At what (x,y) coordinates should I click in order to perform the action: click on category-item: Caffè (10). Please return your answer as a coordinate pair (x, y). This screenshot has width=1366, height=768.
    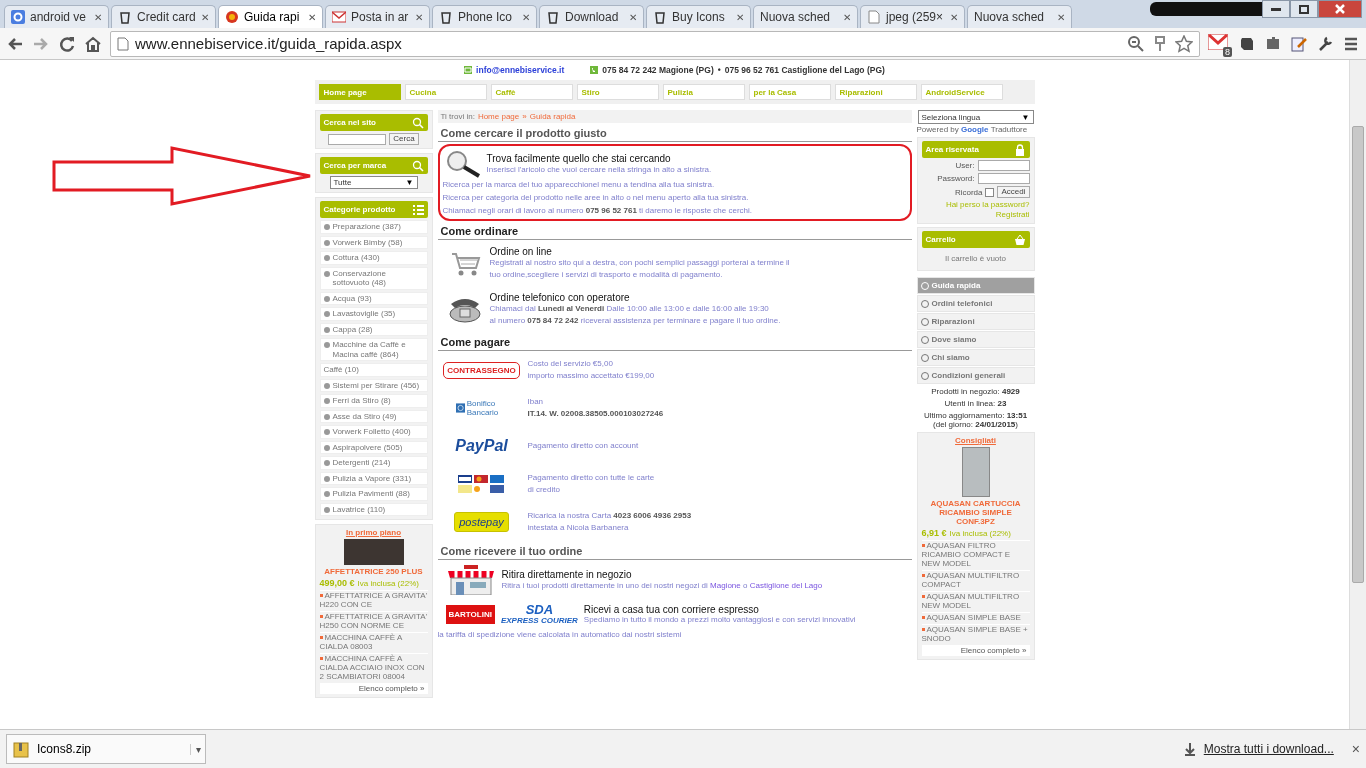
    Looking at the image, I should click on (373, 370).